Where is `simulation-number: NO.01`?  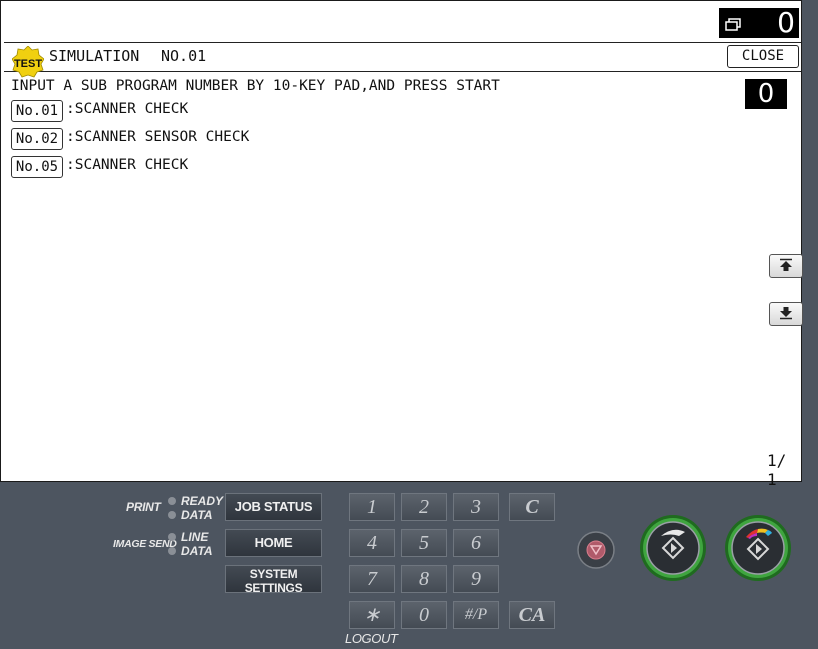 simulation-number: NO.01 is located at coordinates (184, 56).